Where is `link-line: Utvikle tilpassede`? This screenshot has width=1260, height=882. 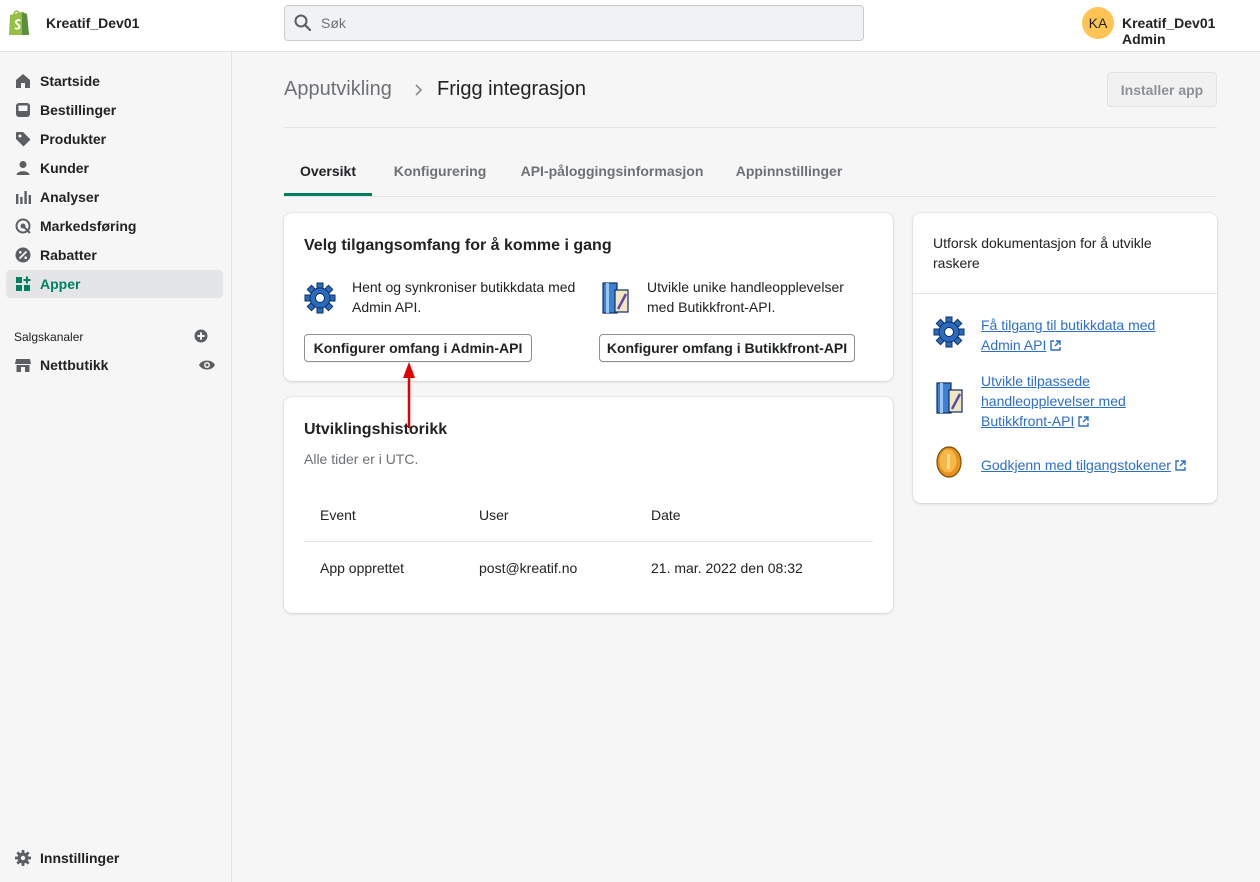
link-line: Utvikle tilpassede is located at coordinates (1035, 381).